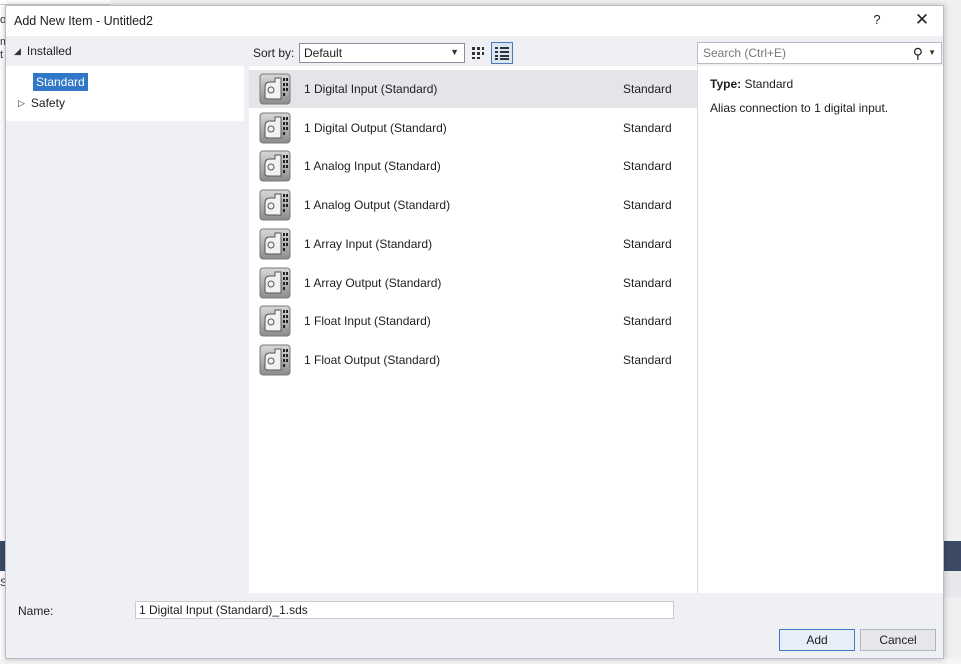 The height and width of the screenshot is (664, 961). Describe the element at coordinates (372, 166) in the screenshot. I see `item-name: 1 Analog Input (Standard)` at that location.